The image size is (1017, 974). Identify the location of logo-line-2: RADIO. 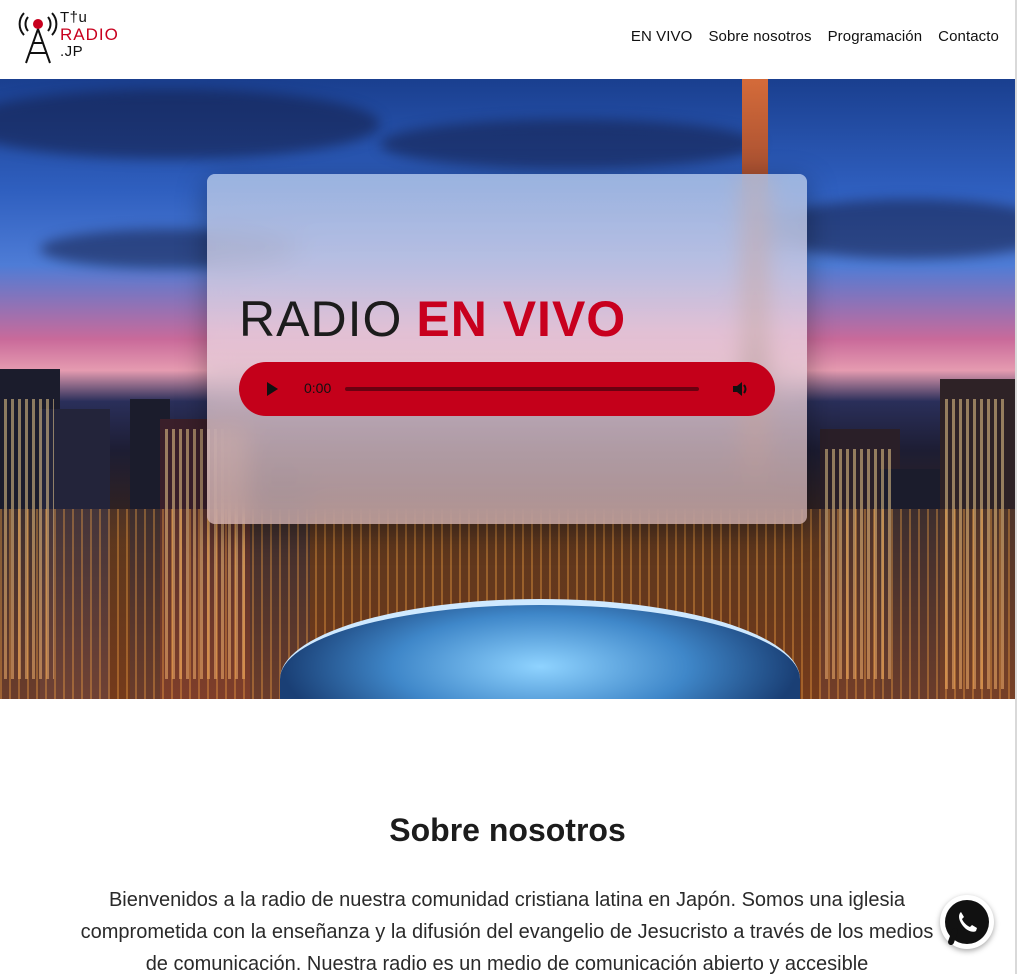
(89, 34).